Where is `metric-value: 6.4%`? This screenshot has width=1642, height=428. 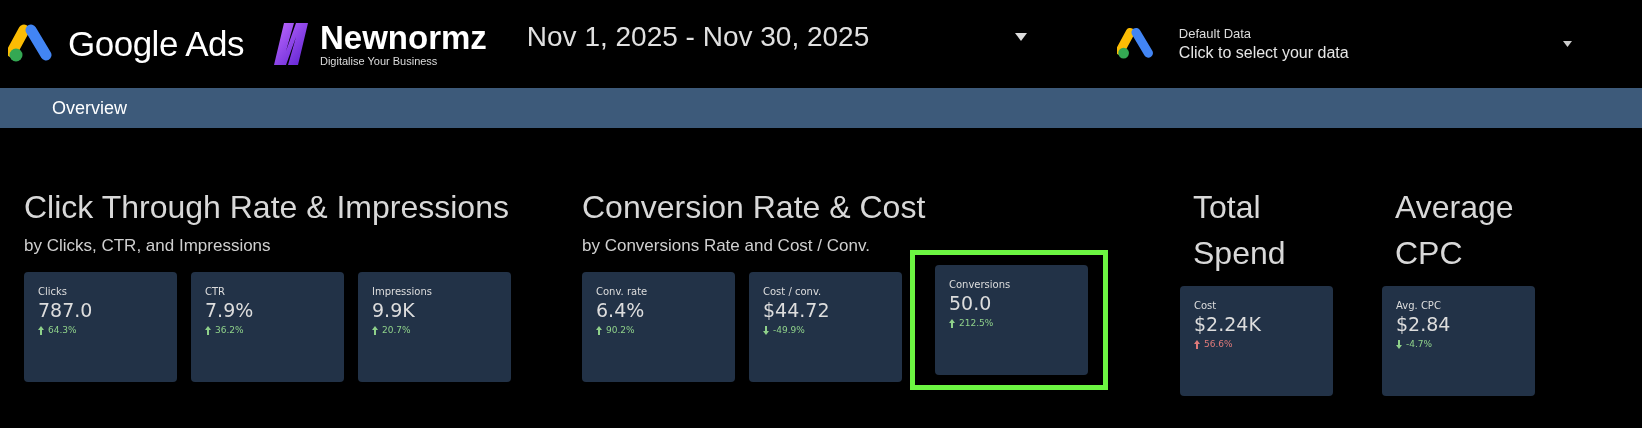
metric-value: 6.4% is located at coordinates (621, 310).